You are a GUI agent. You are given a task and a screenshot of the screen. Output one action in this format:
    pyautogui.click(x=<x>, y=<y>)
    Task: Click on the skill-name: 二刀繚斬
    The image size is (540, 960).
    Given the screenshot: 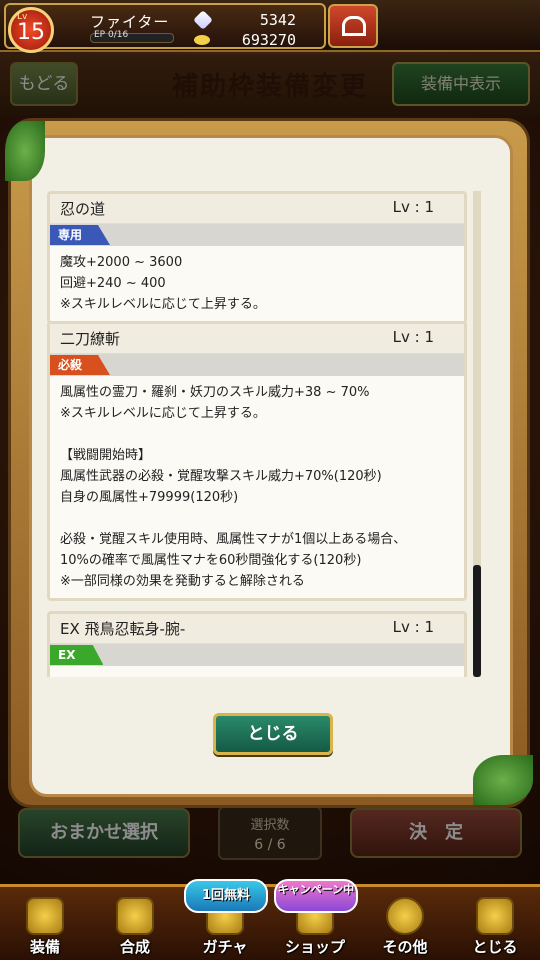 What is the action you would take?
    pyautogui.click(x=90, y=339)
    